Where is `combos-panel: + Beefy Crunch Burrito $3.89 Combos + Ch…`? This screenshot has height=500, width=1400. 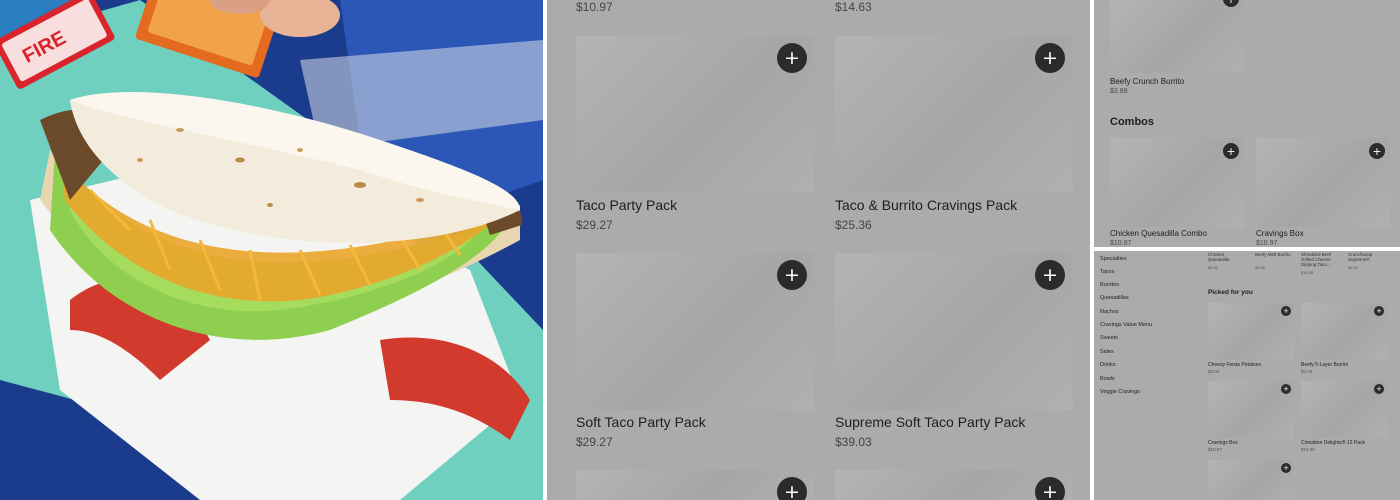 combos-panel: + Beefy Crunch Burrito $3.89 Combos + Ch… is located at coordinates (1247, 123).